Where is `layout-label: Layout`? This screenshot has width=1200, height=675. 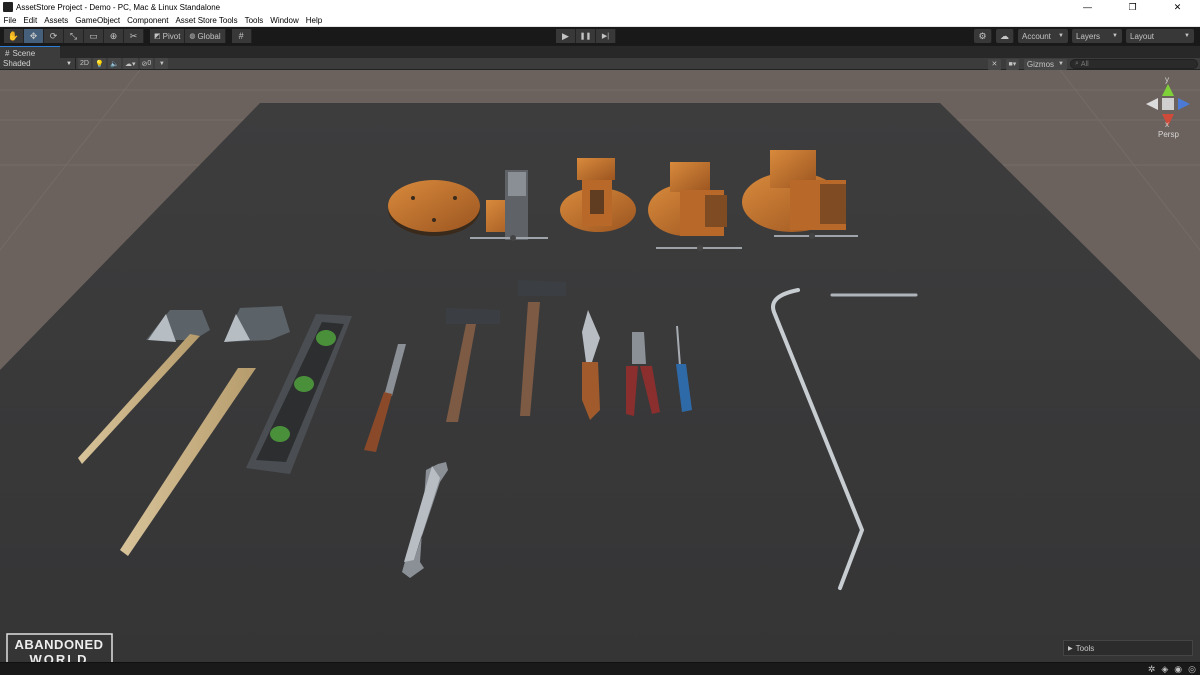
layout-label: Layout is located at coordinates (1142, 36).